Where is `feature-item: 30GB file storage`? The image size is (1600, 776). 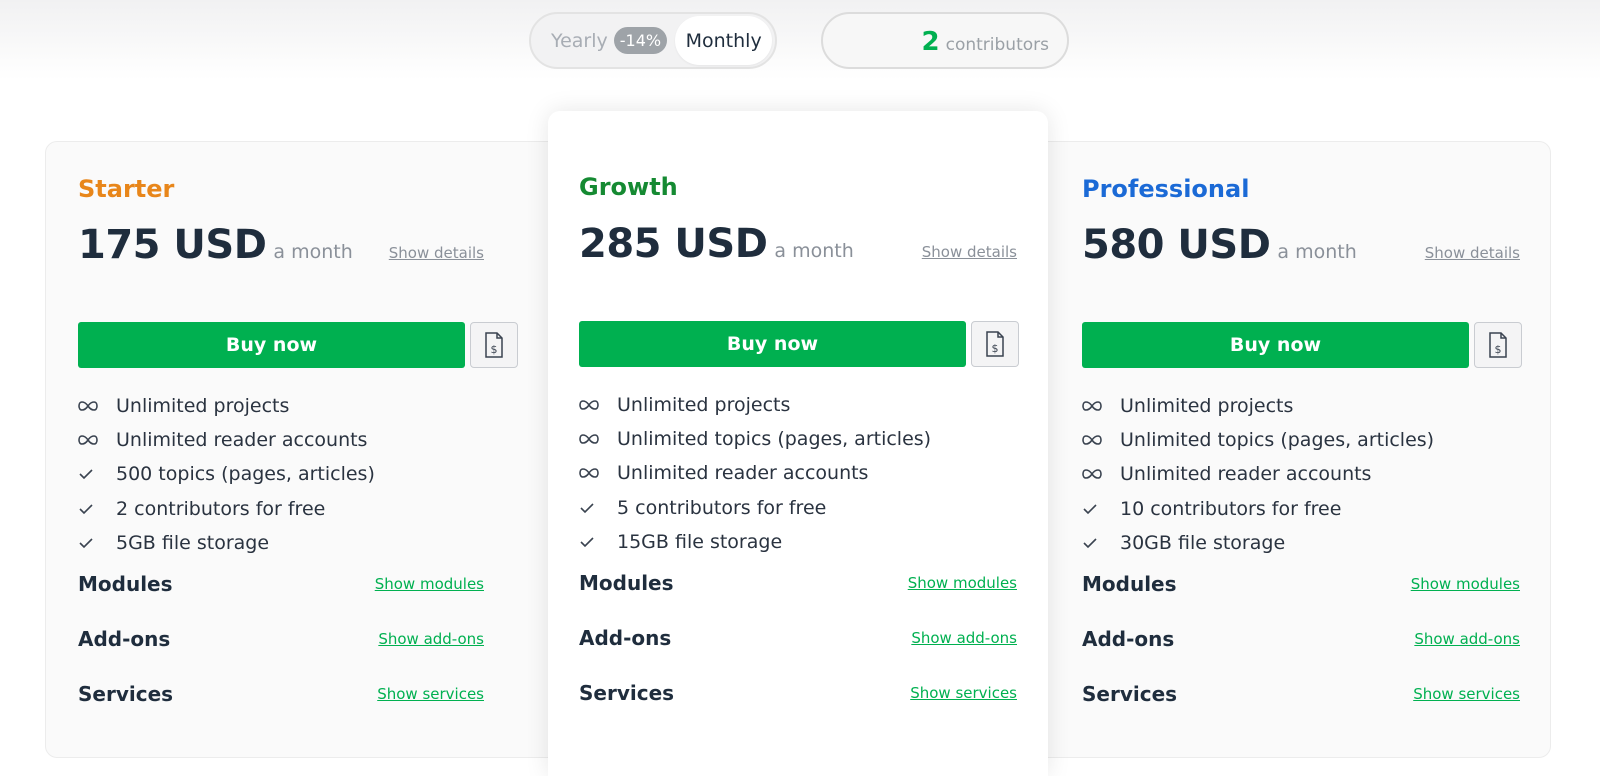
feature-item: 30GB file storage is located at coordinates (1258, 543).